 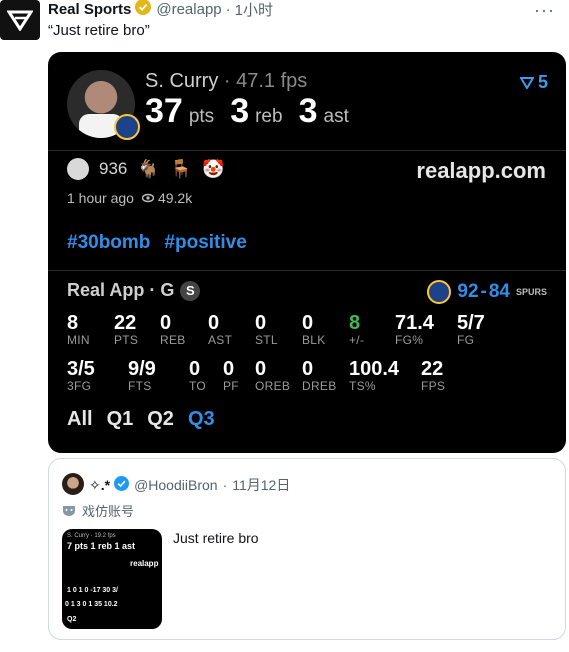 I want to click on view-count: 49.2k, so click(x=175, y=198).